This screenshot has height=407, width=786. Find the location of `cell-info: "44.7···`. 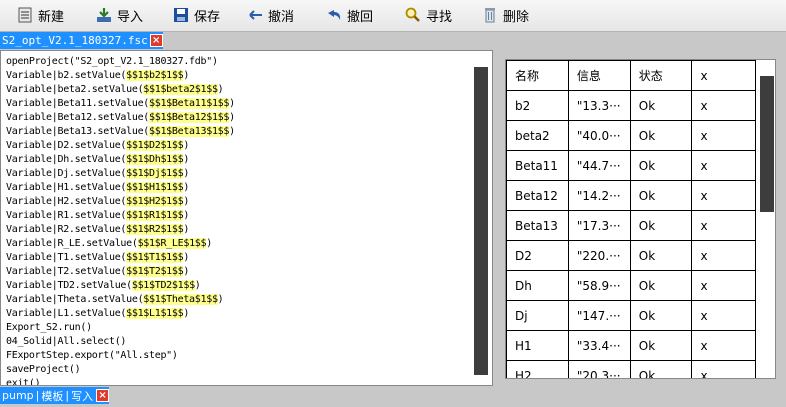

cell-info: "44.7··· is located at coordinates (599, 165).